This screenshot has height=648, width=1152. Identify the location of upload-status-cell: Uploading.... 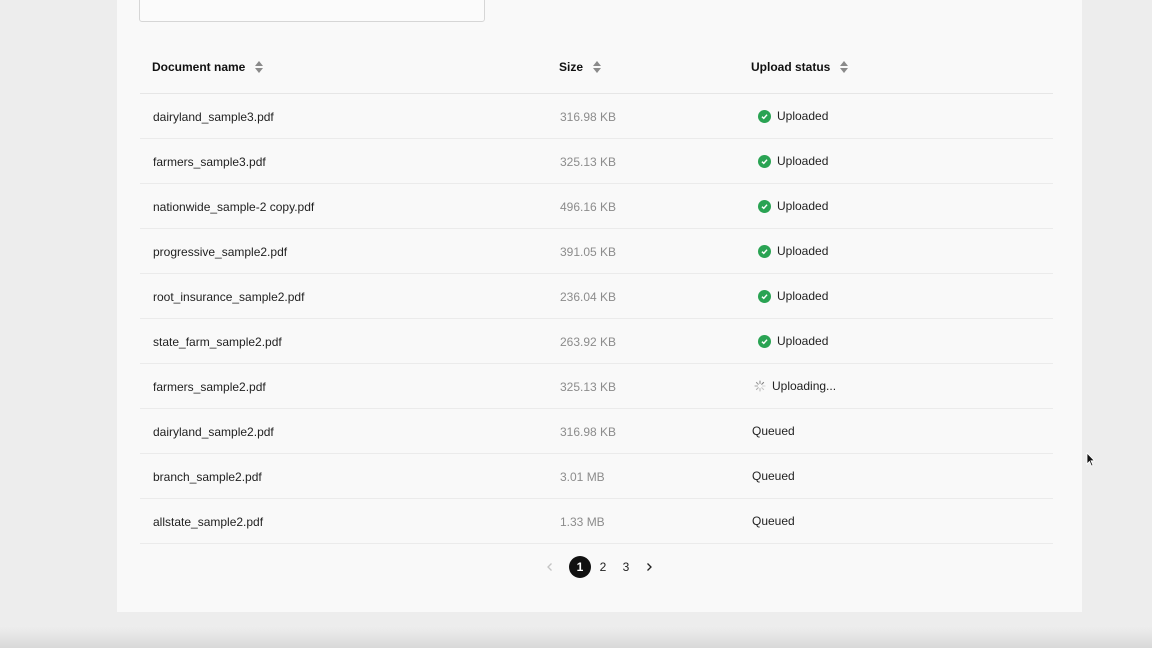
(794, 386).